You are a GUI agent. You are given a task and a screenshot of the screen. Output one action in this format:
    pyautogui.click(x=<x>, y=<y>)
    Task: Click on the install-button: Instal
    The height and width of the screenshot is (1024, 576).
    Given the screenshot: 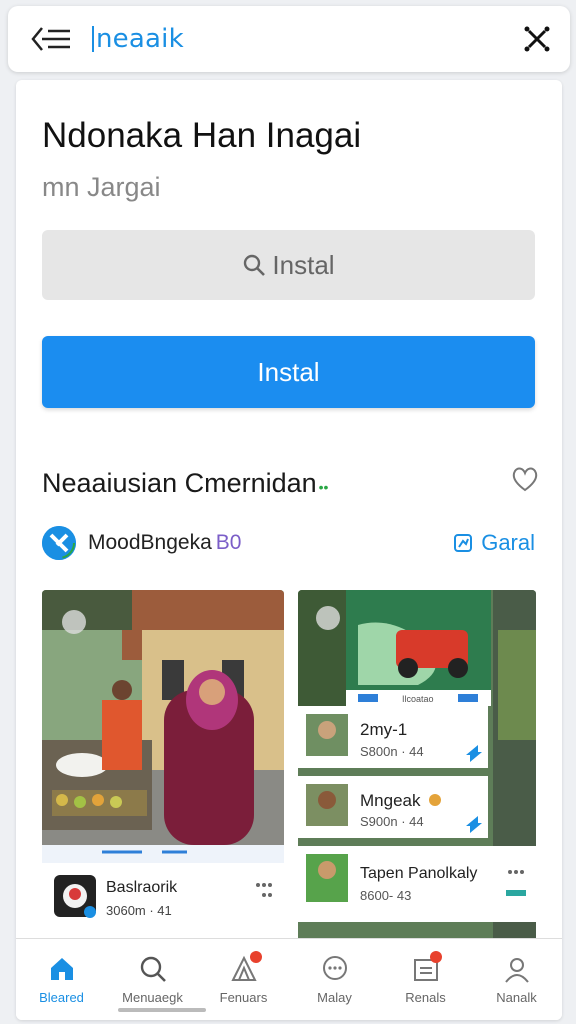 What is the action you would take?
    pyautogui.click(x=288, y=372)
    